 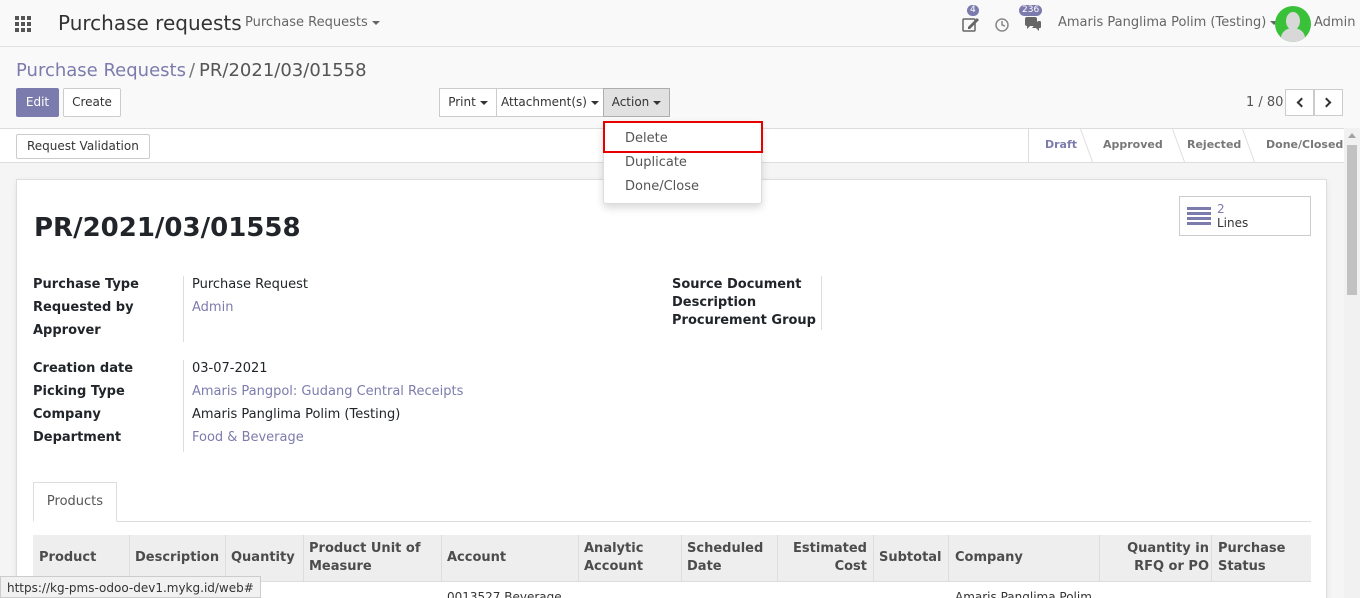 What do you see at coordinates (283, 70) in the screenshot?
I see `breadcrumb-current: PR/2021/03/01558` at bounding box center [283, 70].